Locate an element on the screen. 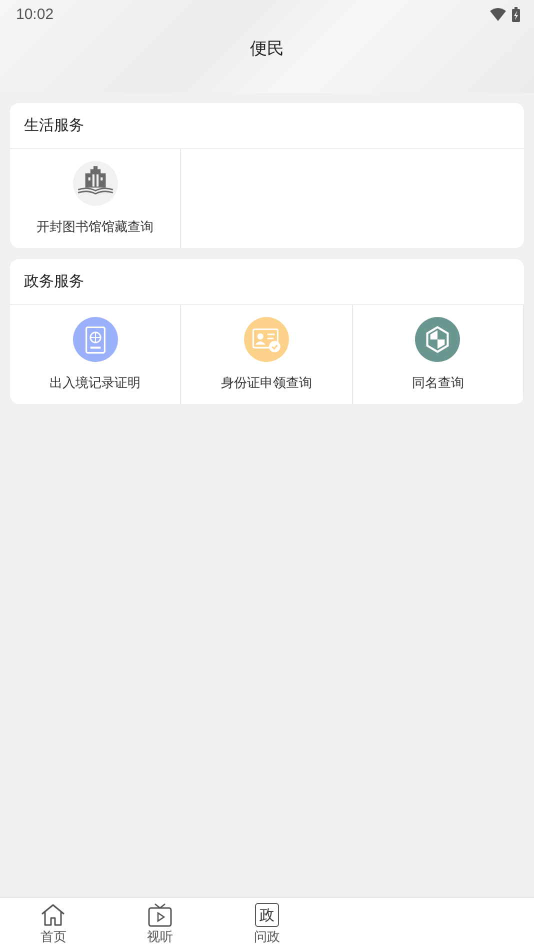 This screenshot has height=950, width=534. section-title: 生活服务 is located at coordinates (54, 125).